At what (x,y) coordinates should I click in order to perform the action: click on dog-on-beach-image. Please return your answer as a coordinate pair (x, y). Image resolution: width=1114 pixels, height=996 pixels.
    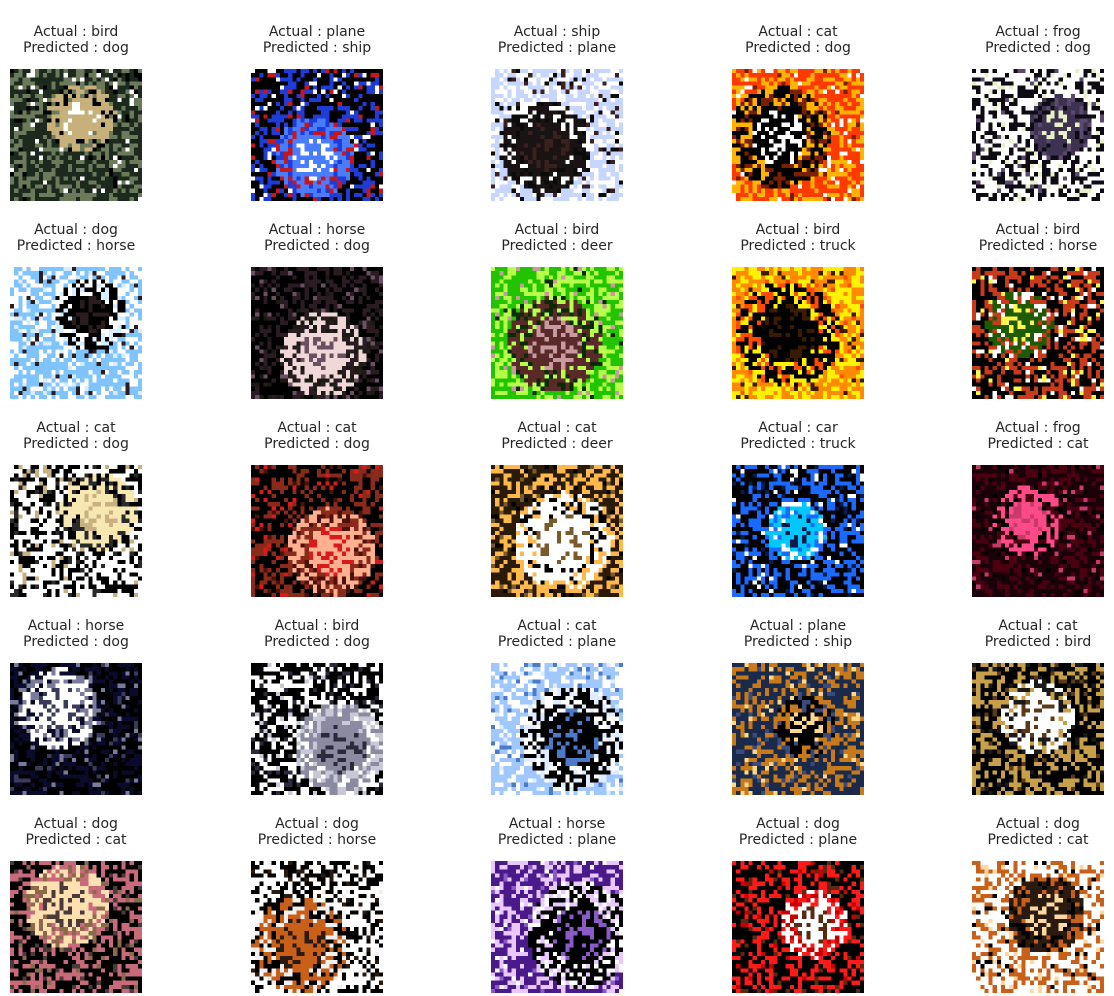
    Looking at the image, I should click on (76, 333).